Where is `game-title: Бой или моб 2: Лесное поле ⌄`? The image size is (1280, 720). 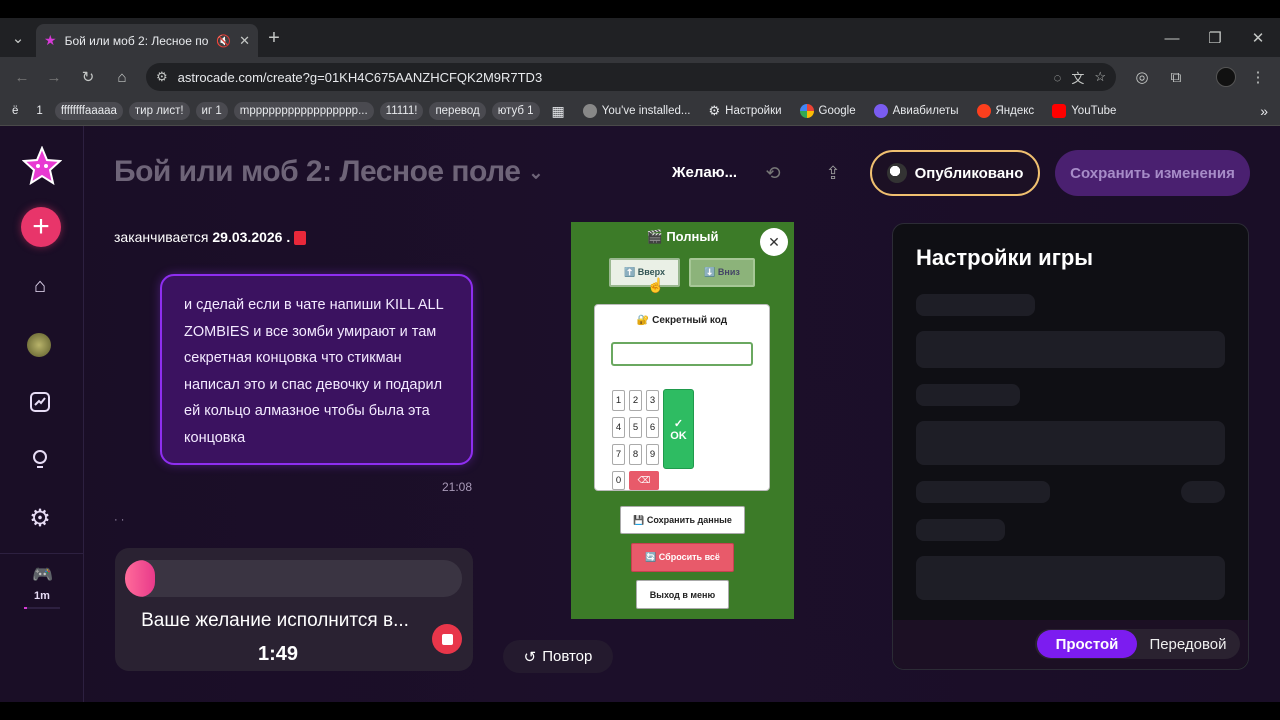 game-title: Бой или моб 2: Лесное поле ⌄ is located at coordinates (328, 172).